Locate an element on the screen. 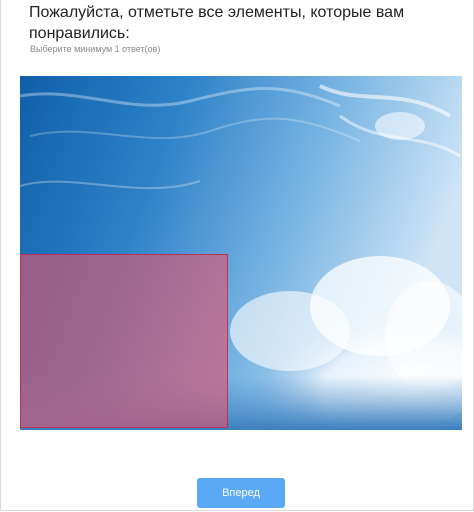  selected-region is located at coordinates (124, 341).